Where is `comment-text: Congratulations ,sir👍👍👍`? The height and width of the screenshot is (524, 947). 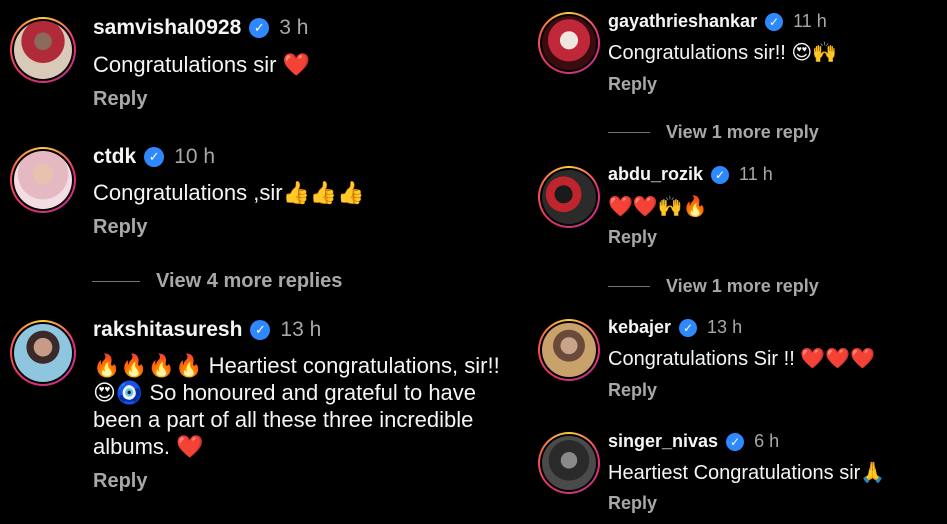
comment-text: Congratulations ,sir👍👍👍 is located at coordinates (229, 192).